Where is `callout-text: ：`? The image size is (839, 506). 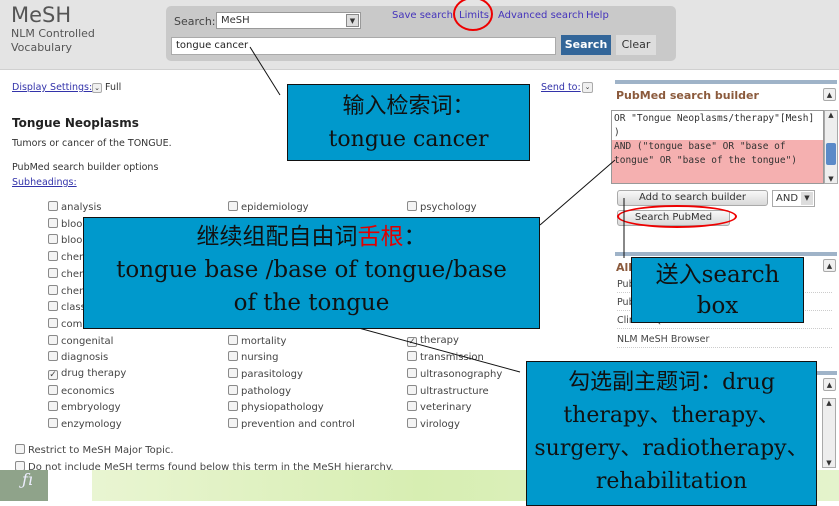
callout-text: ： is located at coordinates (415, 237).